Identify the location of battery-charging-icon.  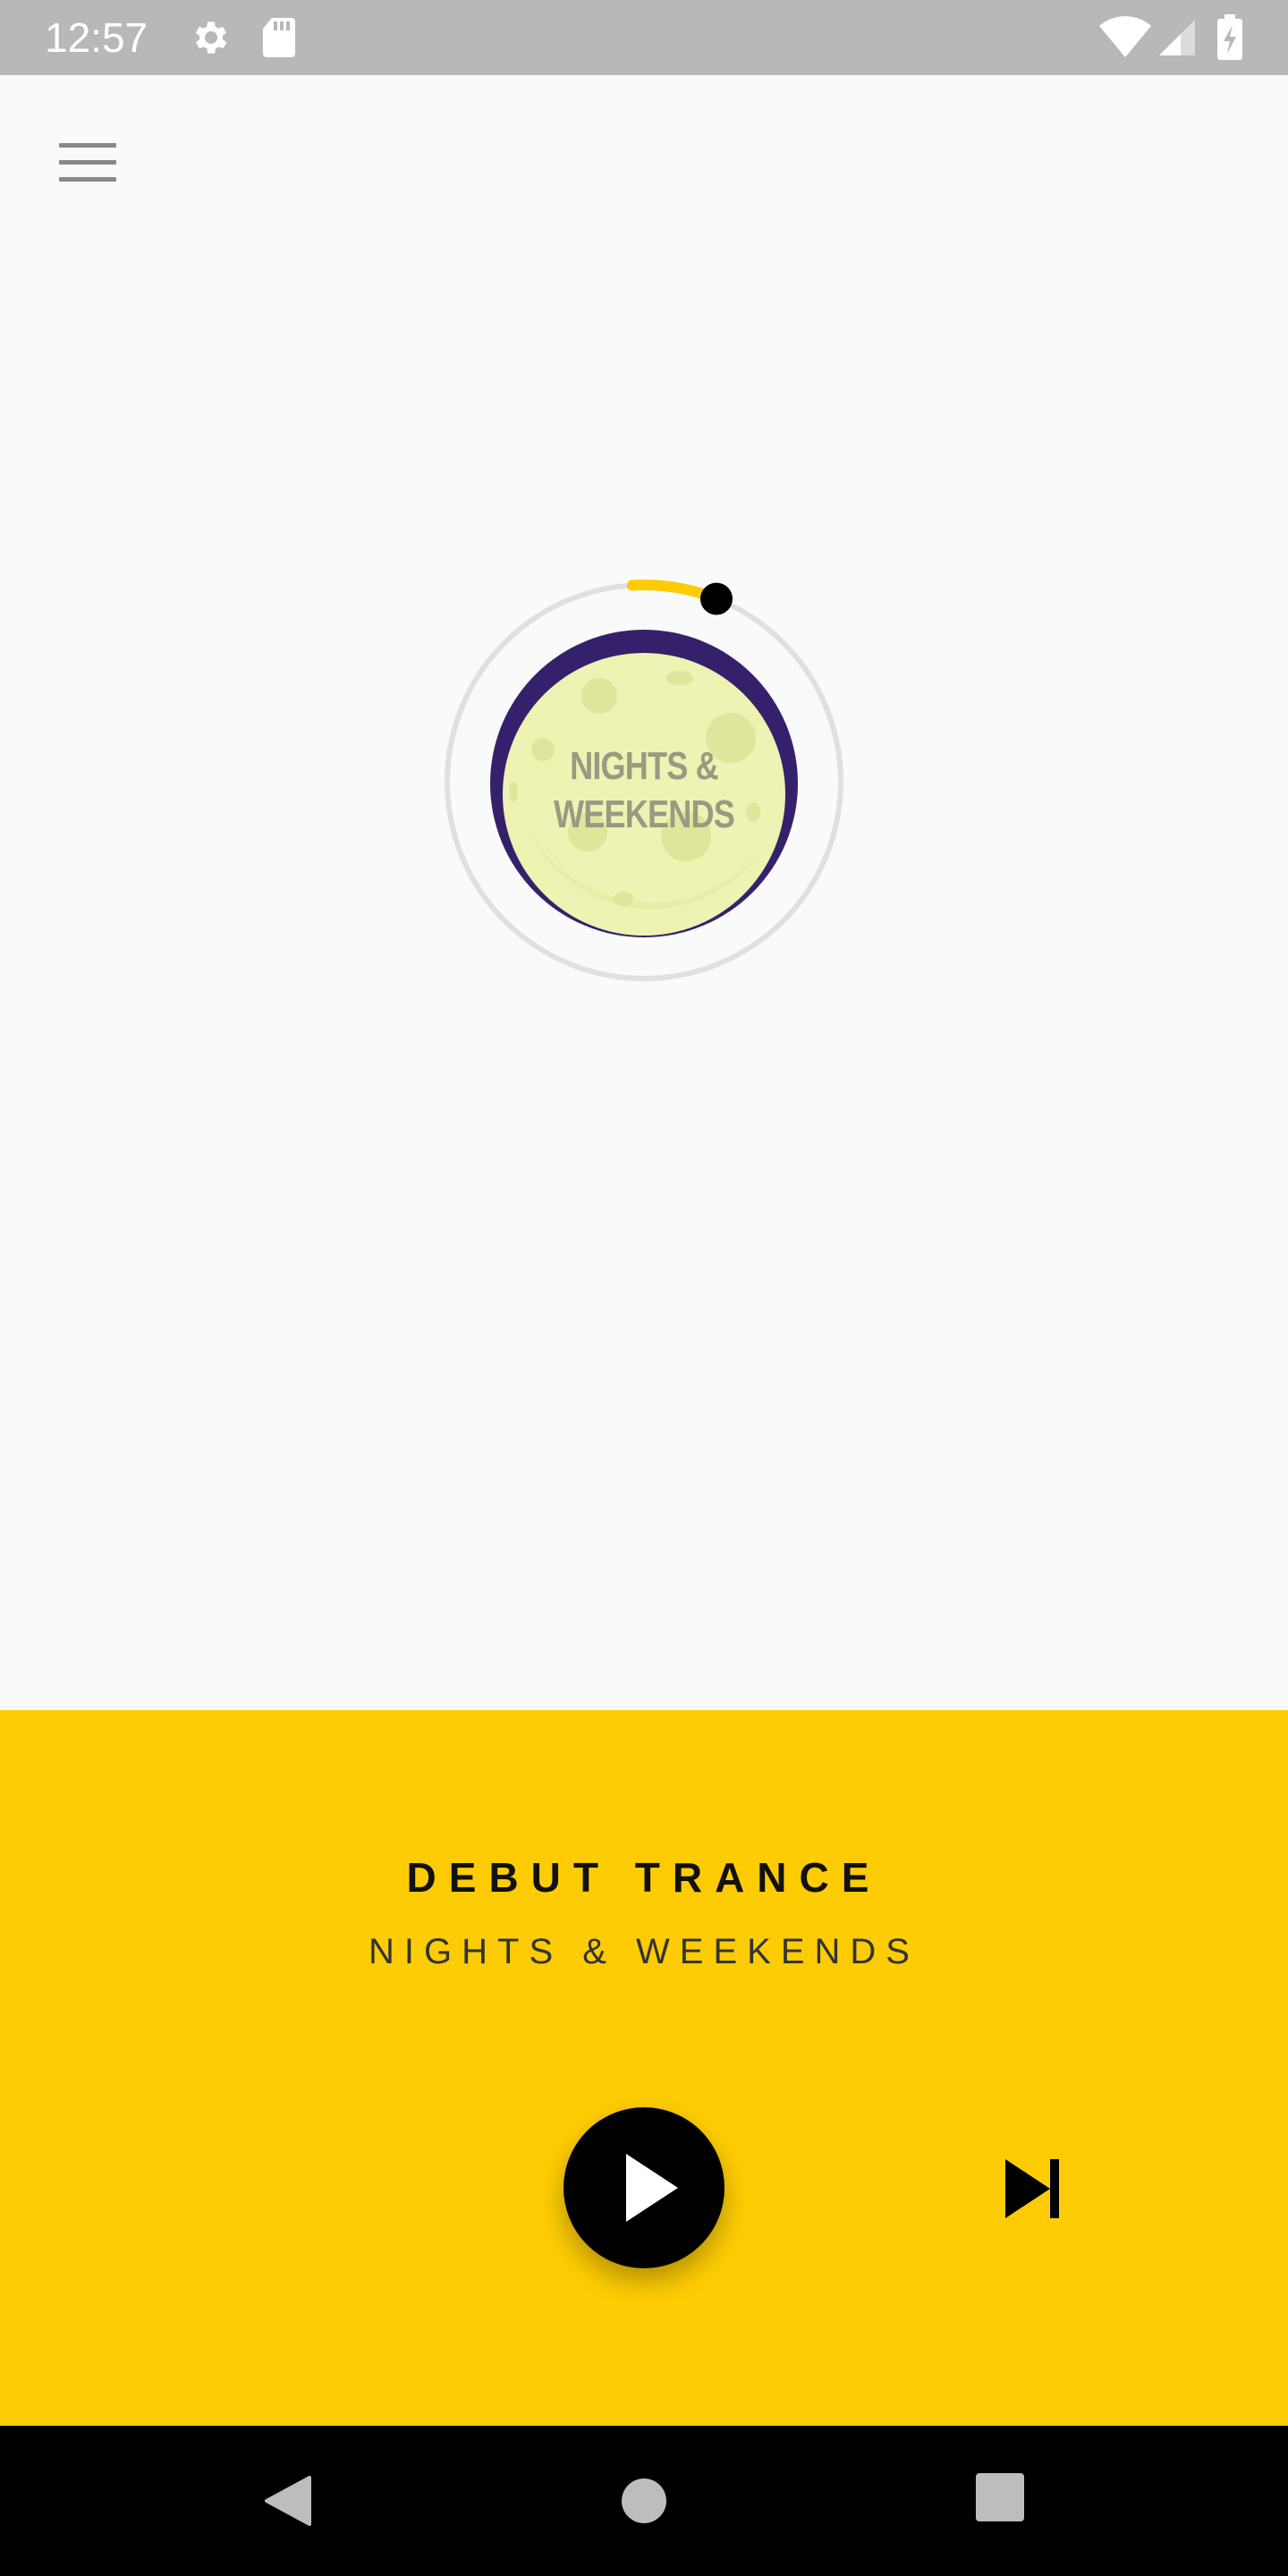
(1229, 37).